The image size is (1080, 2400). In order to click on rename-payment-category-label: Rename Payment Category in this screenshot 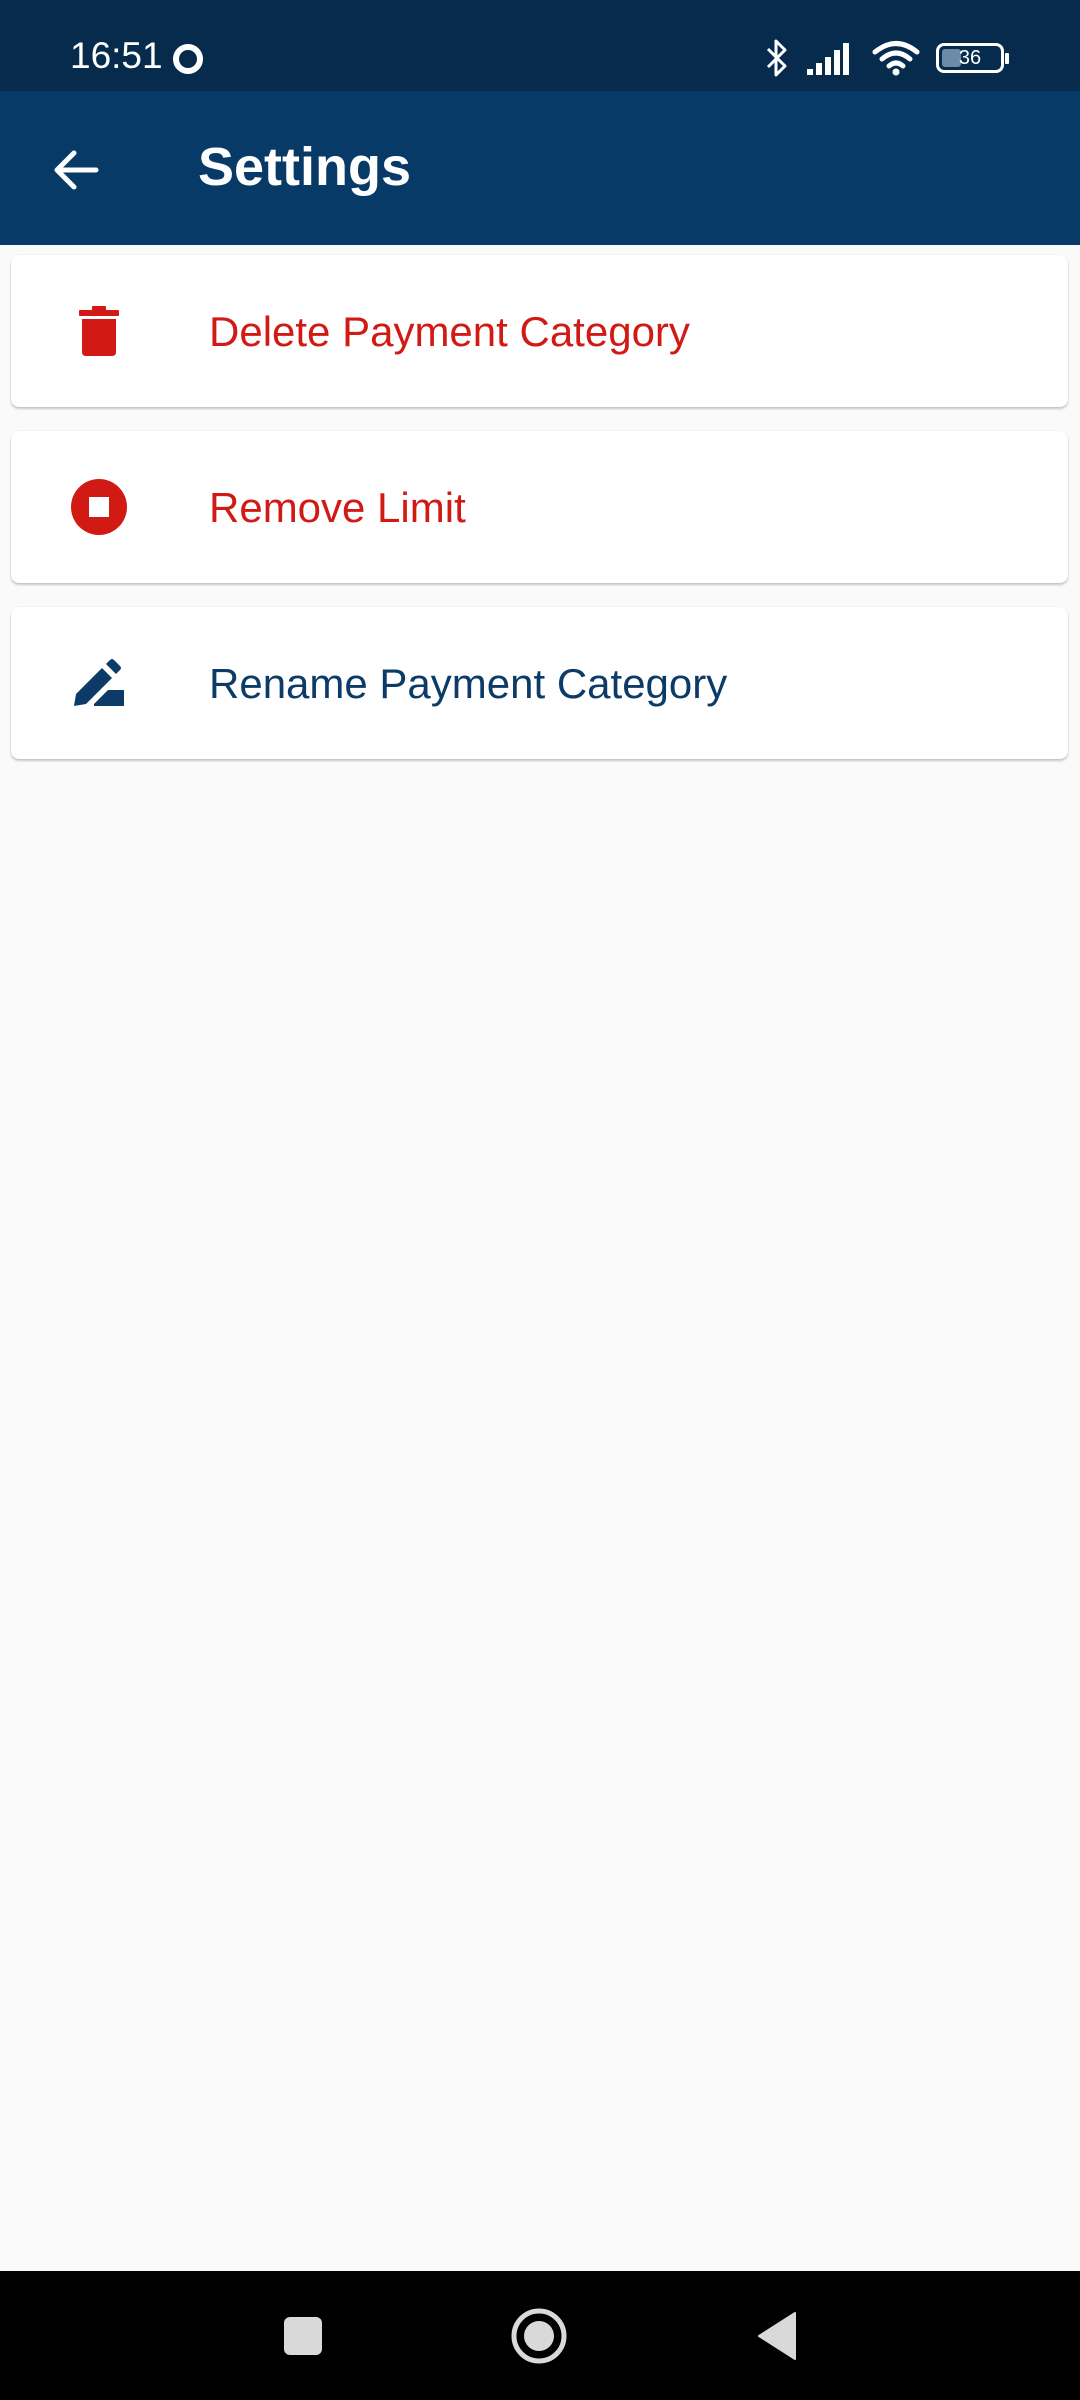, I will do `click(468, 683)`.